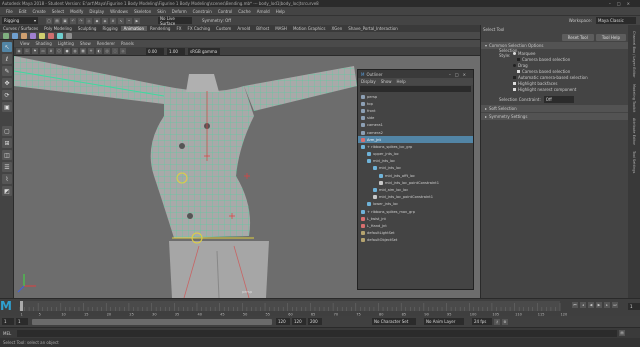 Image resolution: width=640 pixels, height=347 pixels. What do you see at coordinates (244, 11) in the screenshot?
I see `menu-cache: Cache` at bounding box center [244, 11].